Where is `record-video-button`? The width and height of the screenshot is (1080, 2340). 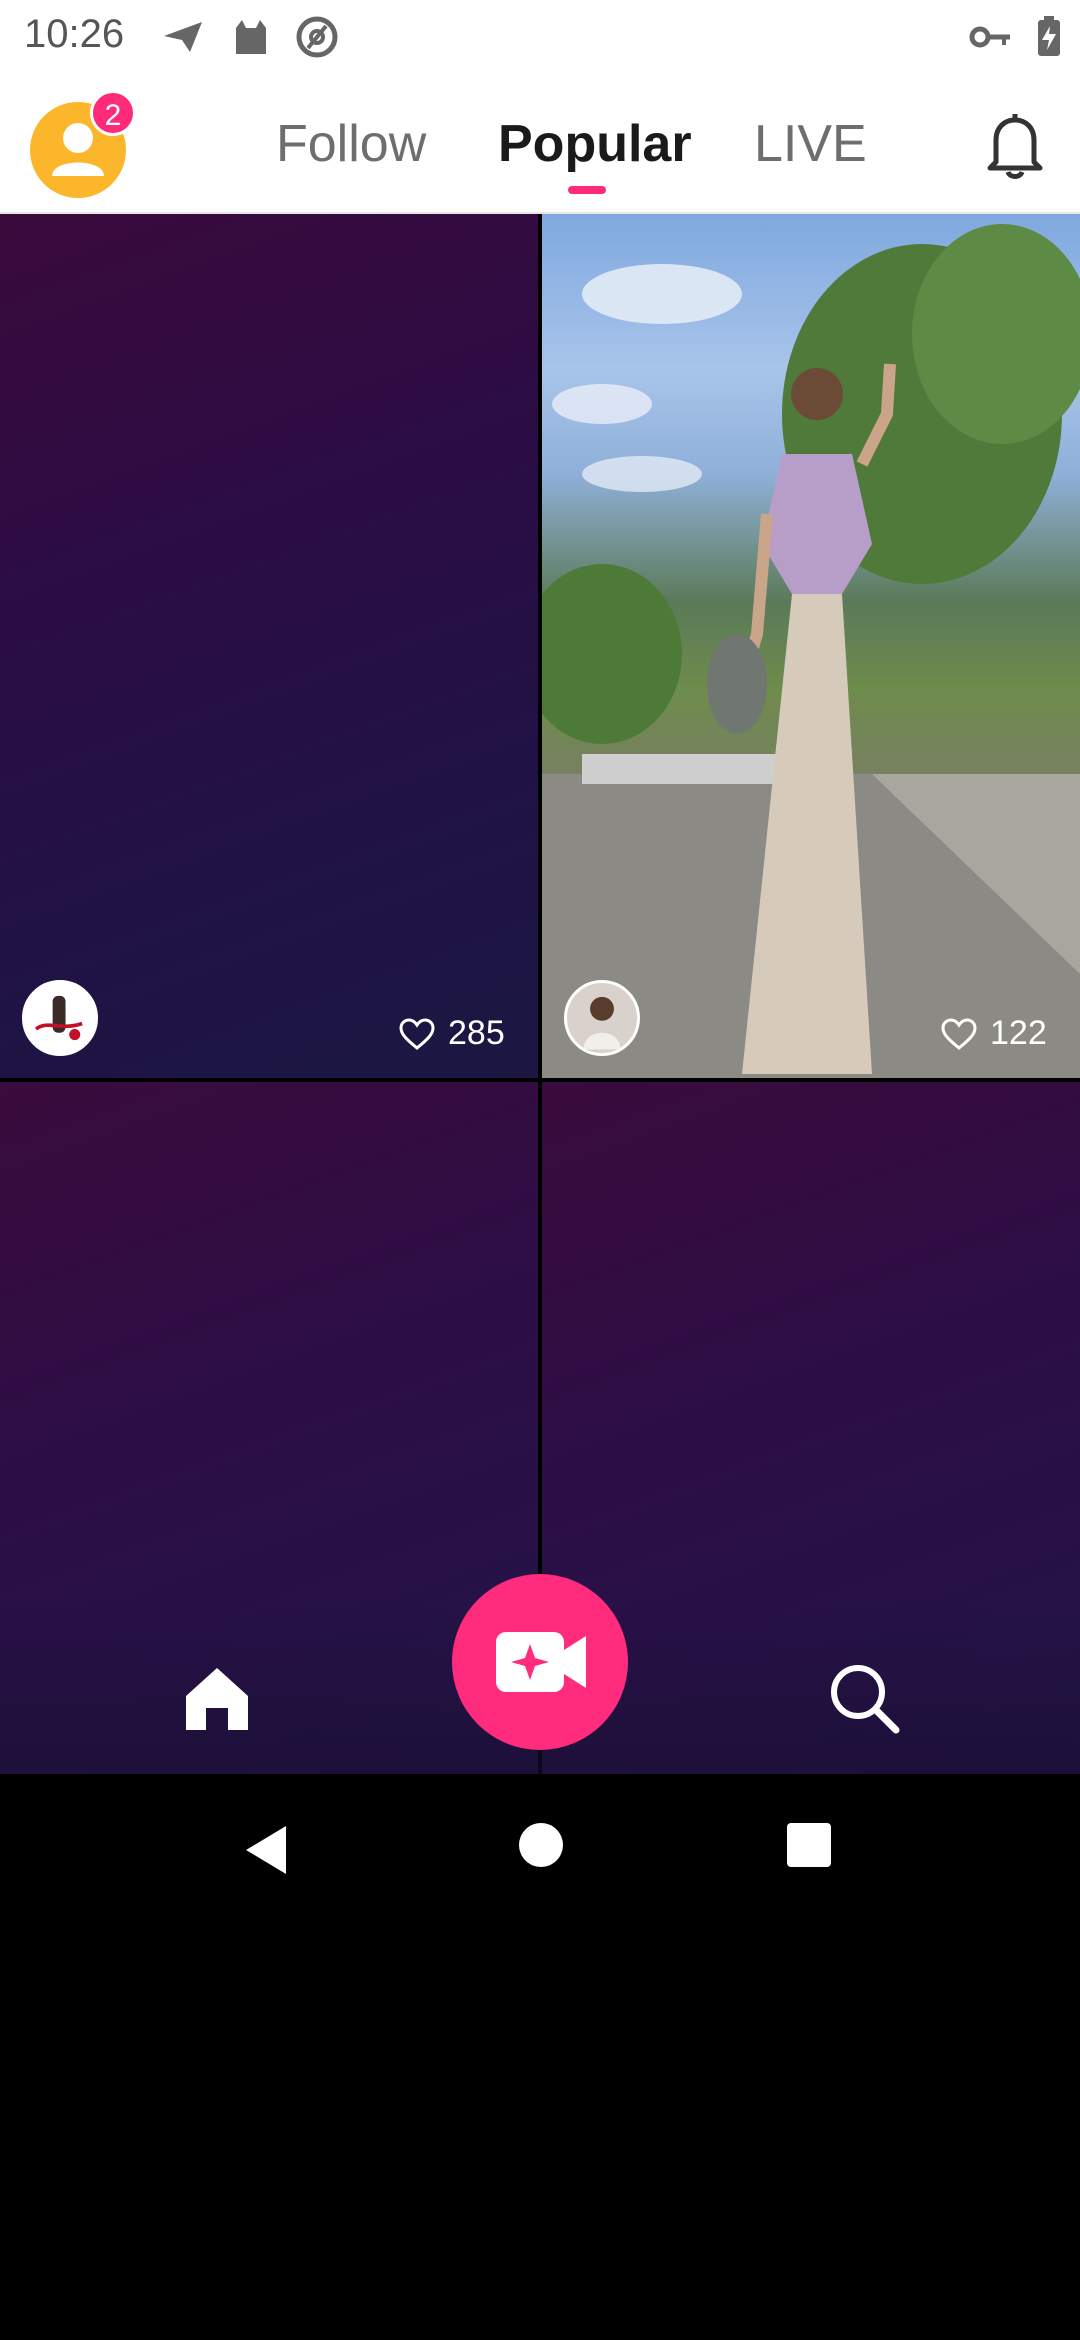 record-video-button is located at coordinates (540, 1662).